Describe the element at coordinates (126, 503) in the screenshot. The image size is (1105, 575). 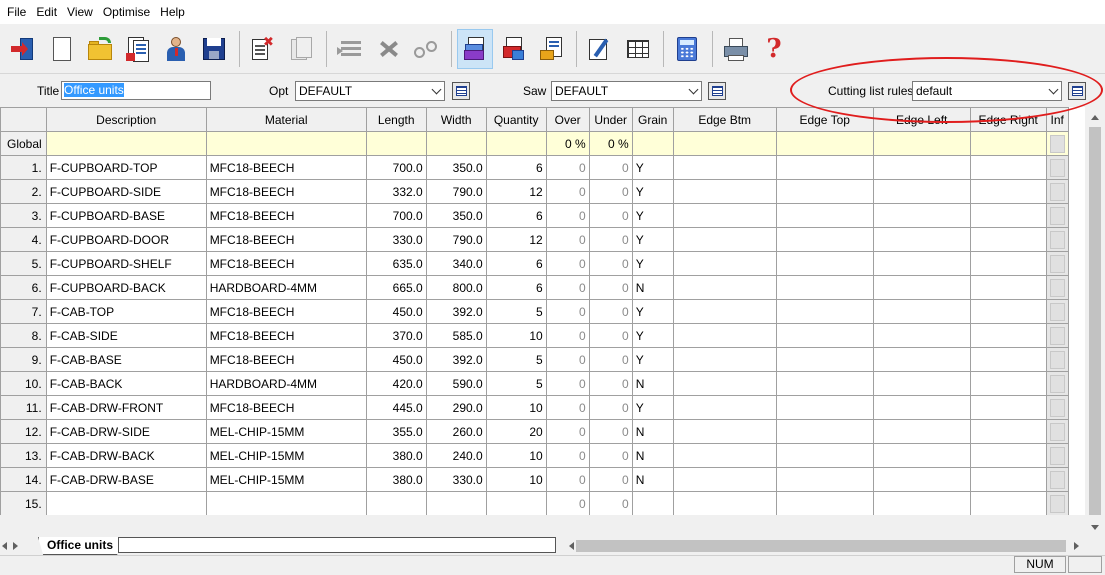
I see `description-cell` at that location.